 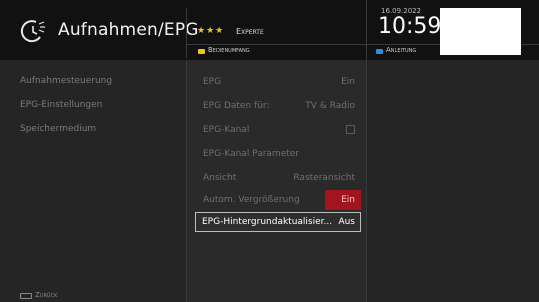 I want to click on page-title: Aufnahmen/EPG, so click(x=128, y=30).